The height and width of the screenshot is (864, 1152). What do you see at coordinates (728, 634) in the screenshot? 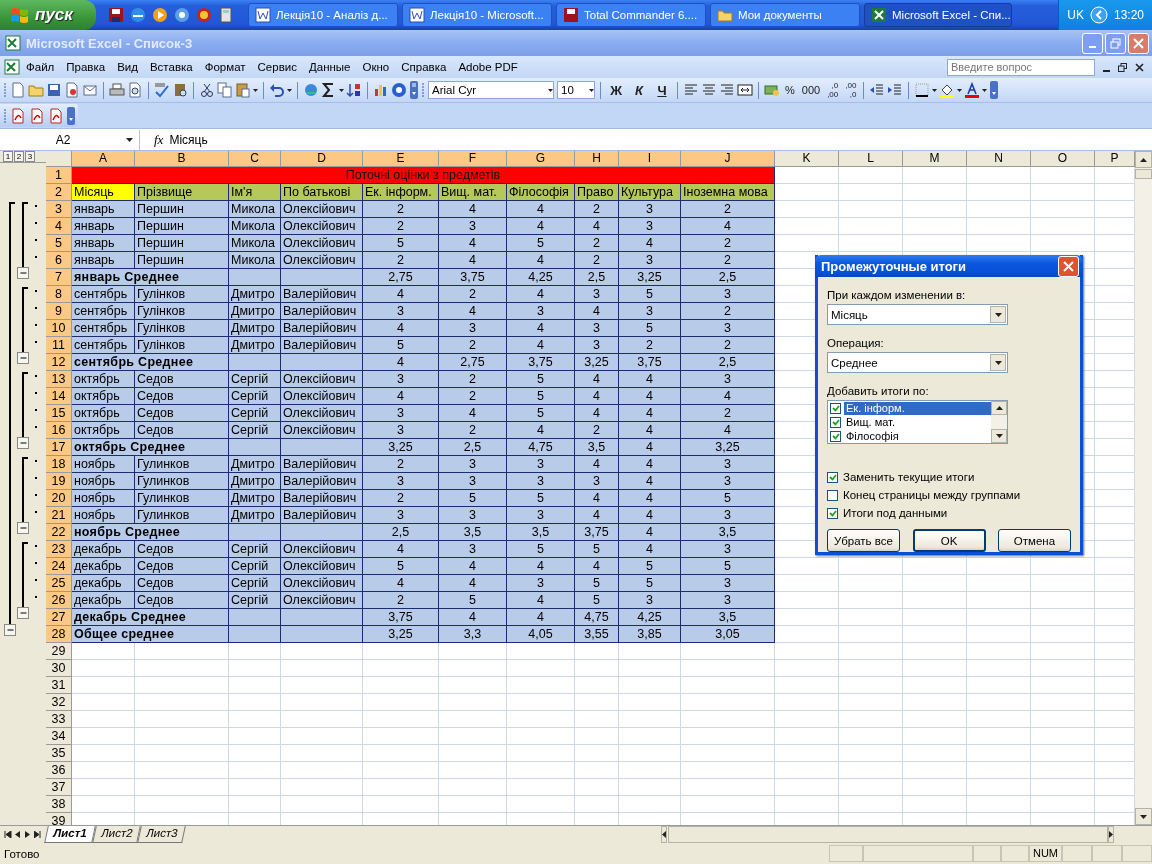
I see `table-cell: 3,05` at bounding box center [728, 634].